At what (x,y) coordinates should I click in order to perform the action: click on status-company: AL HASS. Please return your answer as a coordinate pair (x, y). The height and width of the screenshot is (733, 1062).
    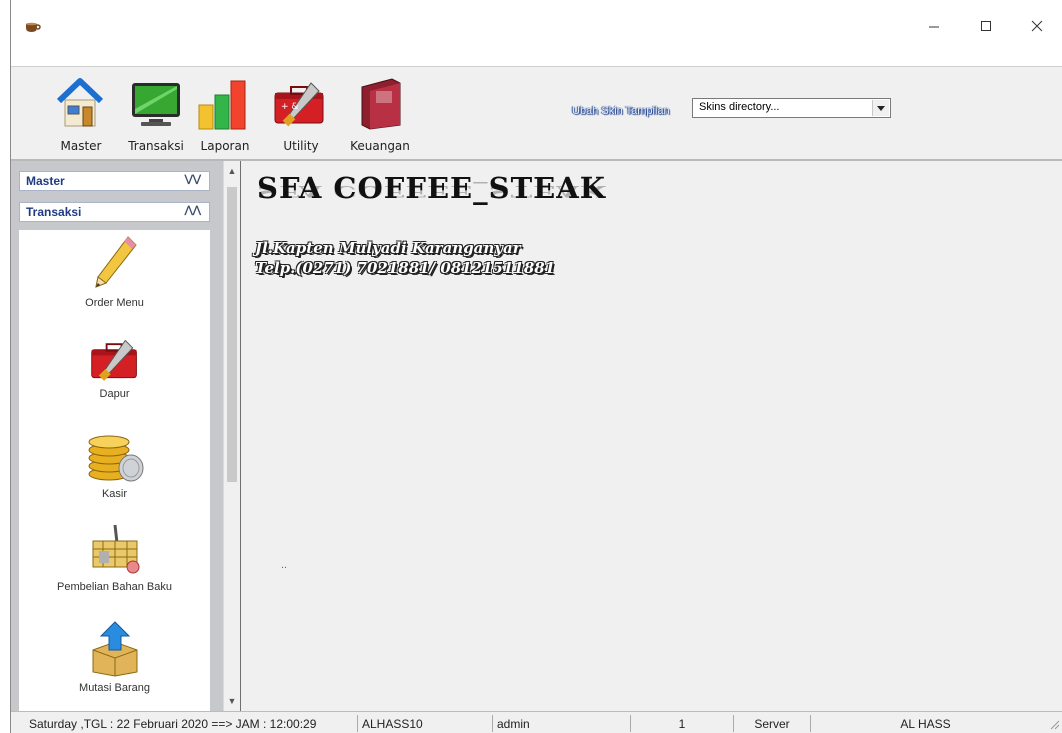
    Looking at the image, I should click on (925, 723).